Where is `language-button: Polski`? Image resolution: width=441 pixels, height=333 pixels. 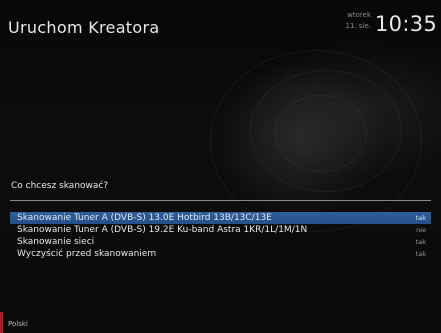 language-button: Polski is located at coordinates (18, 324).